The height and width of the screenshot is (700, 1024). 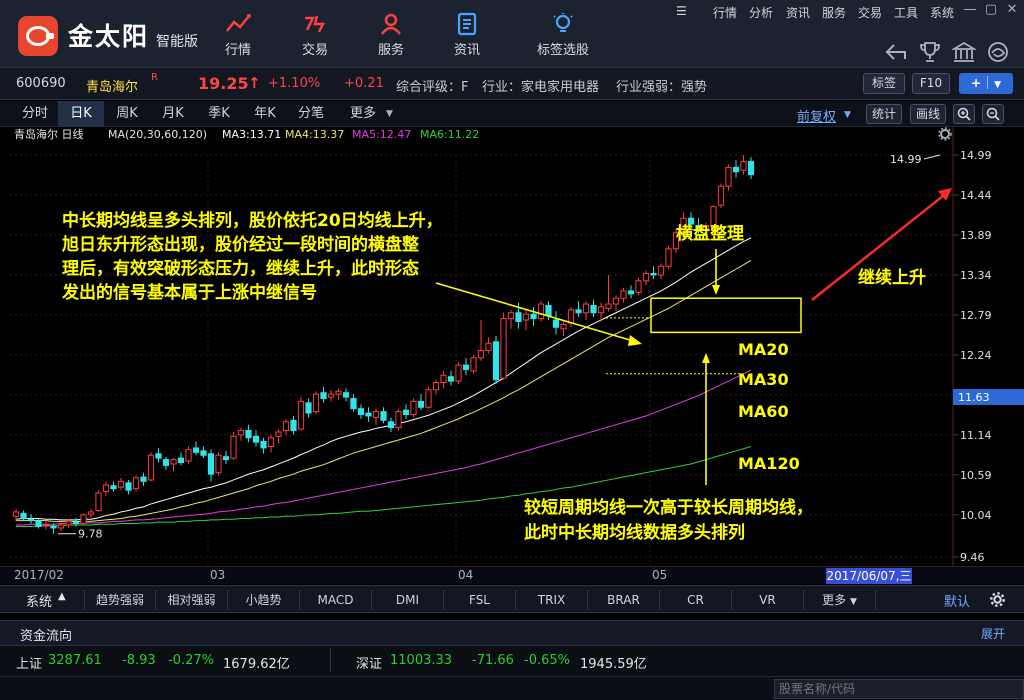 I want to click on ma-legend-ma3: MA3:13.71, so click(x=251, y=134).